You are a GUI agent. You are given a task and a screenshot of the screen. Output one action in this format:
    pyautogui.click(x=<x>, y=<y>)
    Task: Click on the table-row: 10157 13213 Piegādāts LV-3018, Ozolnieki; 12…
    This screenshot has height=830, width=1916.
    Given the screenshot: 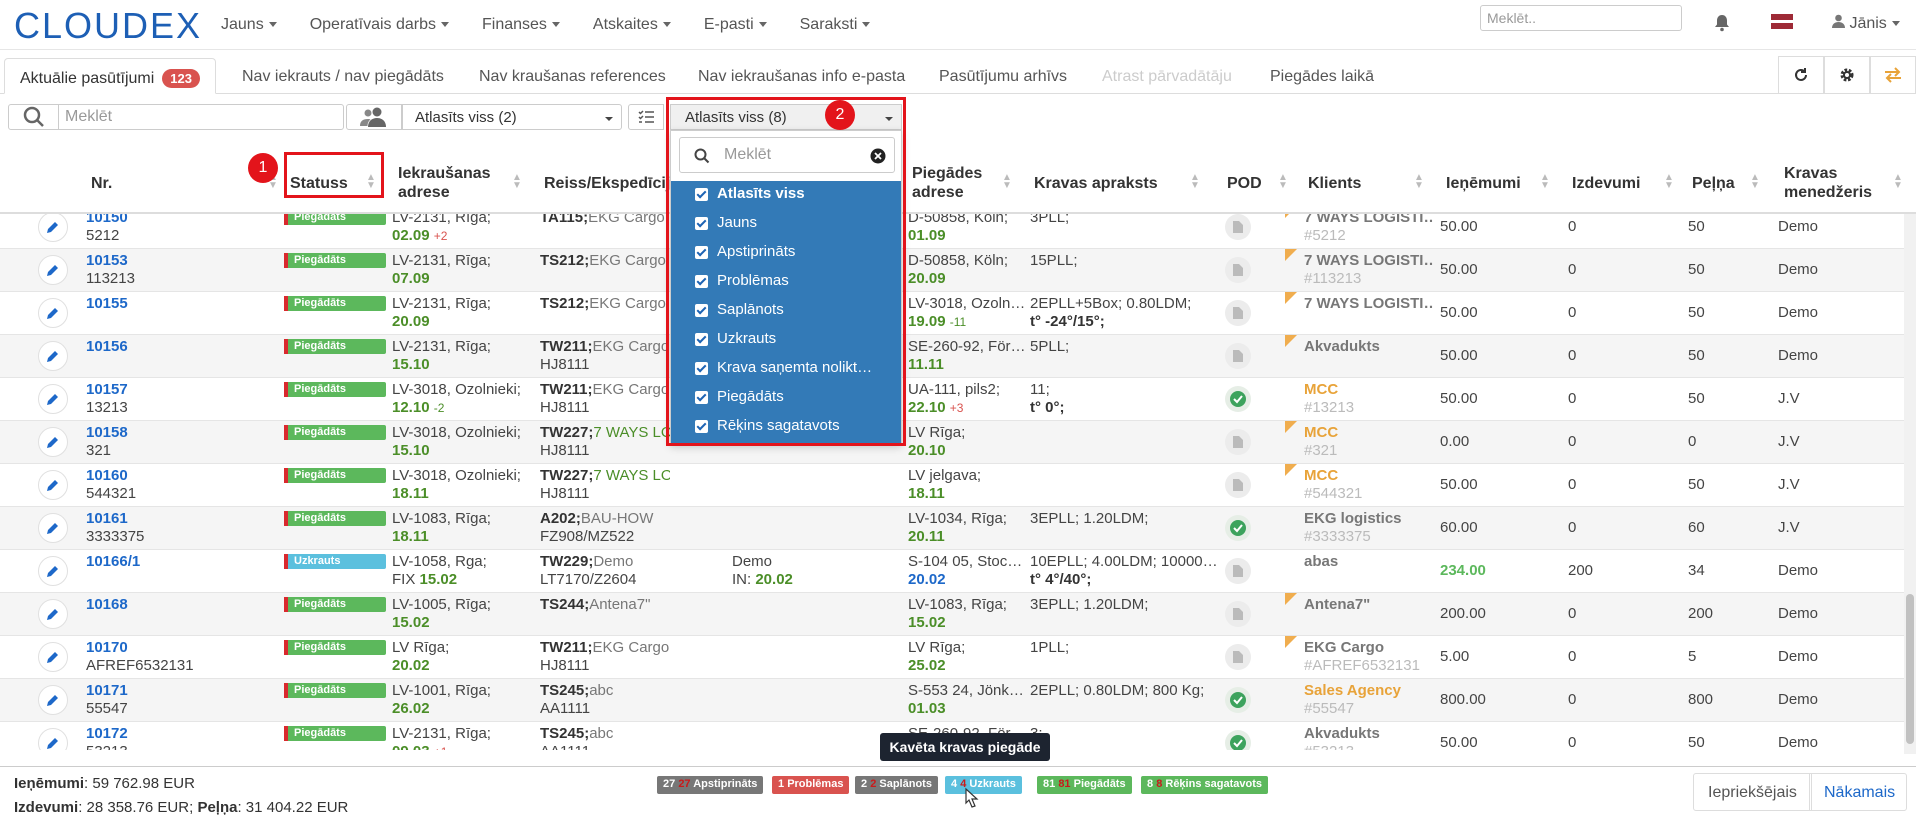 What is the action you would take?
    pyautogui.click(x=958, y=399)
    